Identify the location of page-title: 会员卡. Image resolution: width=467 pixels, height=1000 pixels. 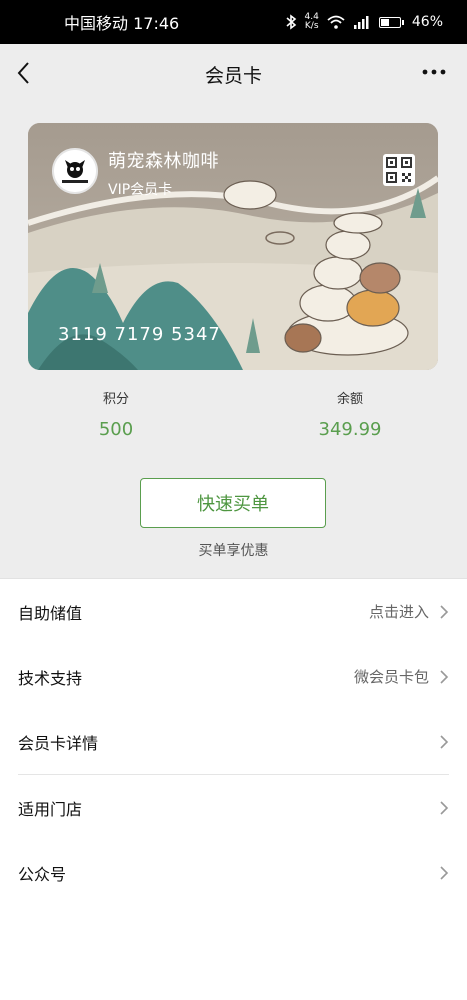
(233, 76).